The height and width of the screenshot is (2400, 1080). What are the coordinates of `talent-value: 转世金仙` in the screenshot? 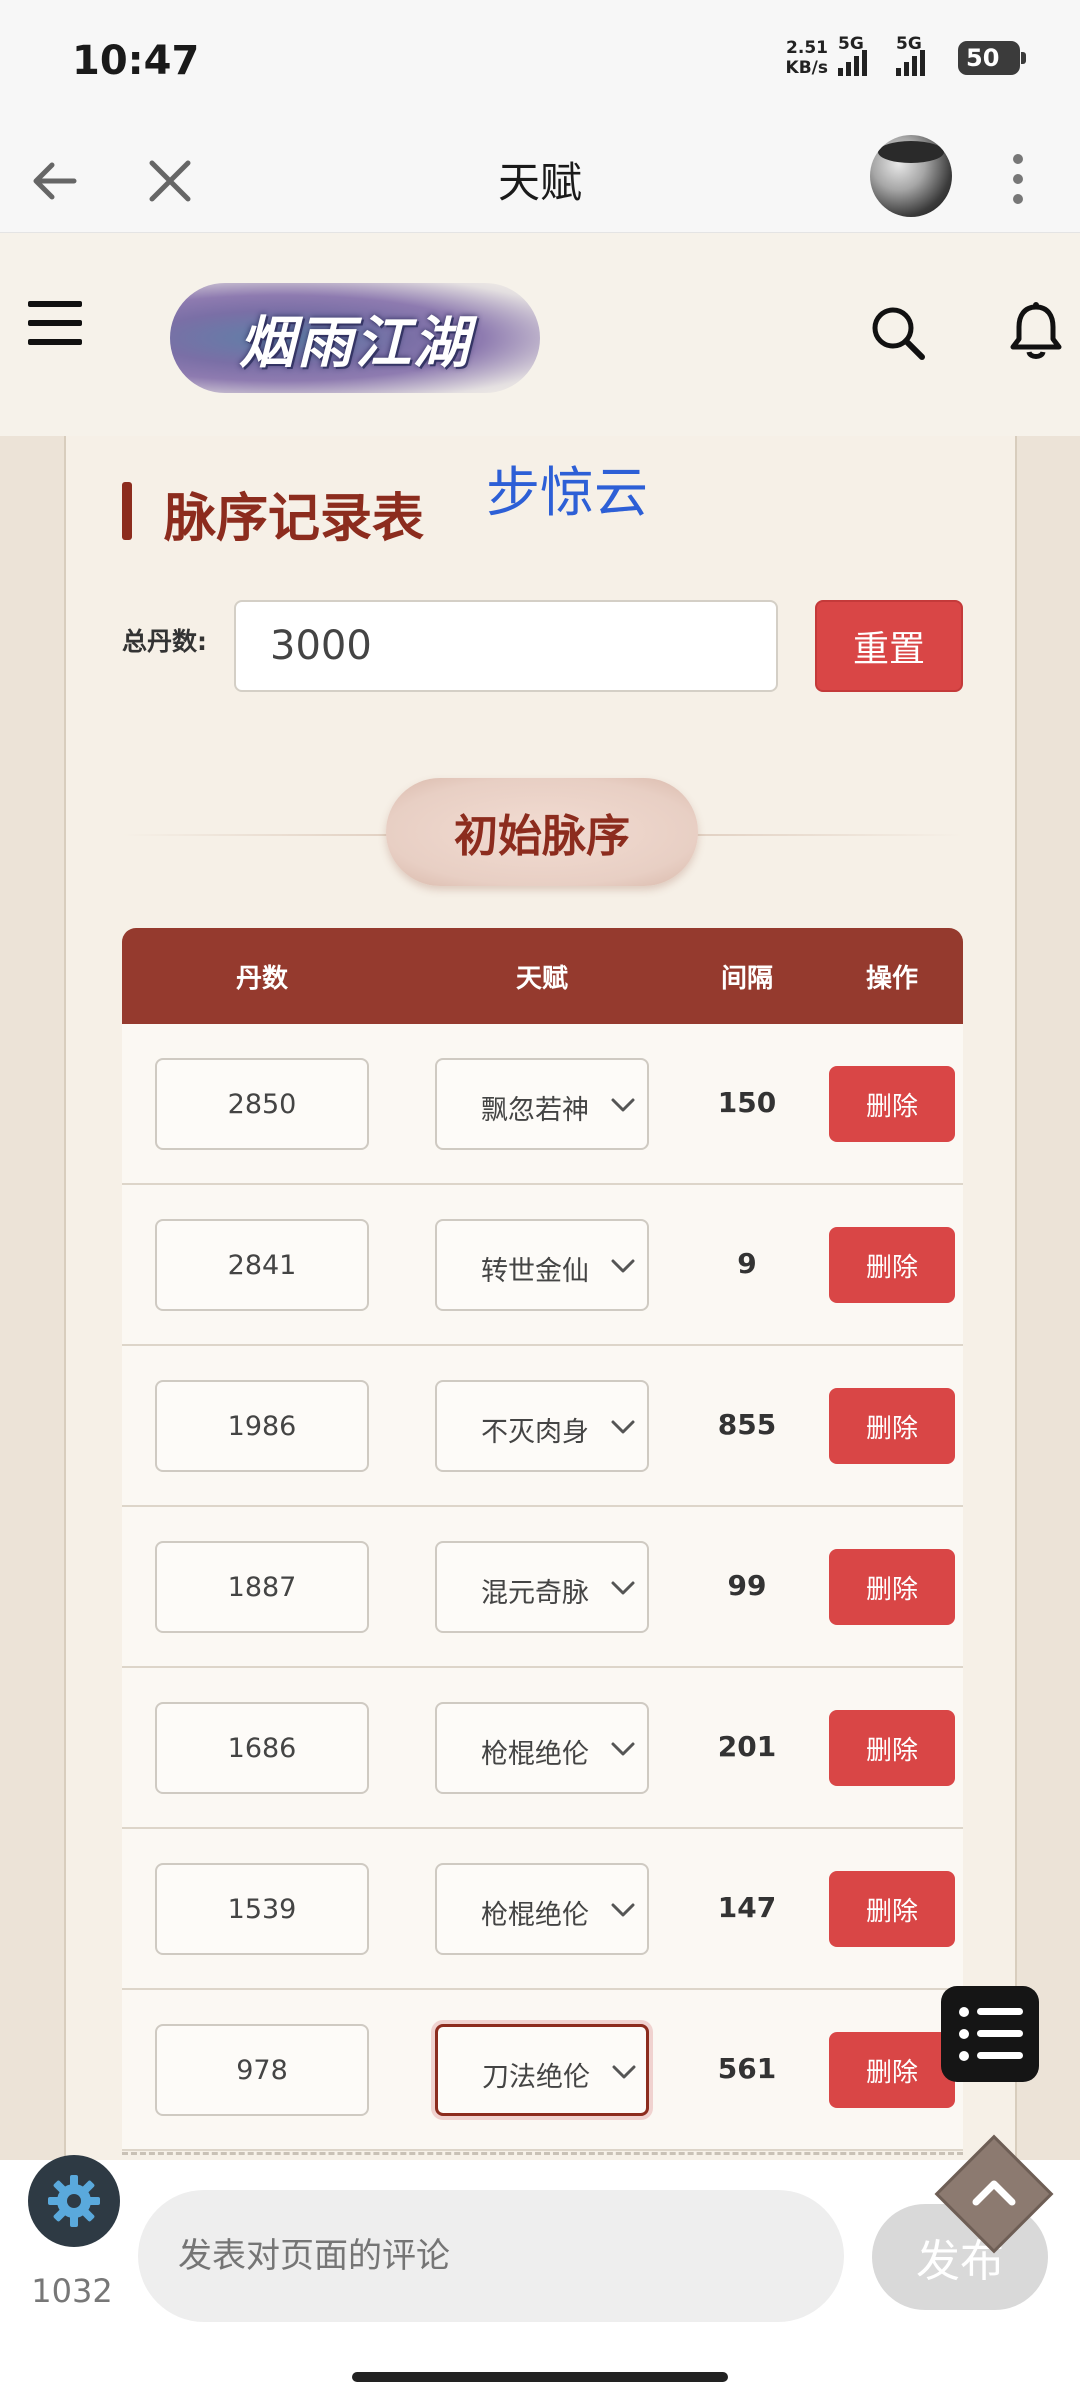 It's located at (535, 1271).